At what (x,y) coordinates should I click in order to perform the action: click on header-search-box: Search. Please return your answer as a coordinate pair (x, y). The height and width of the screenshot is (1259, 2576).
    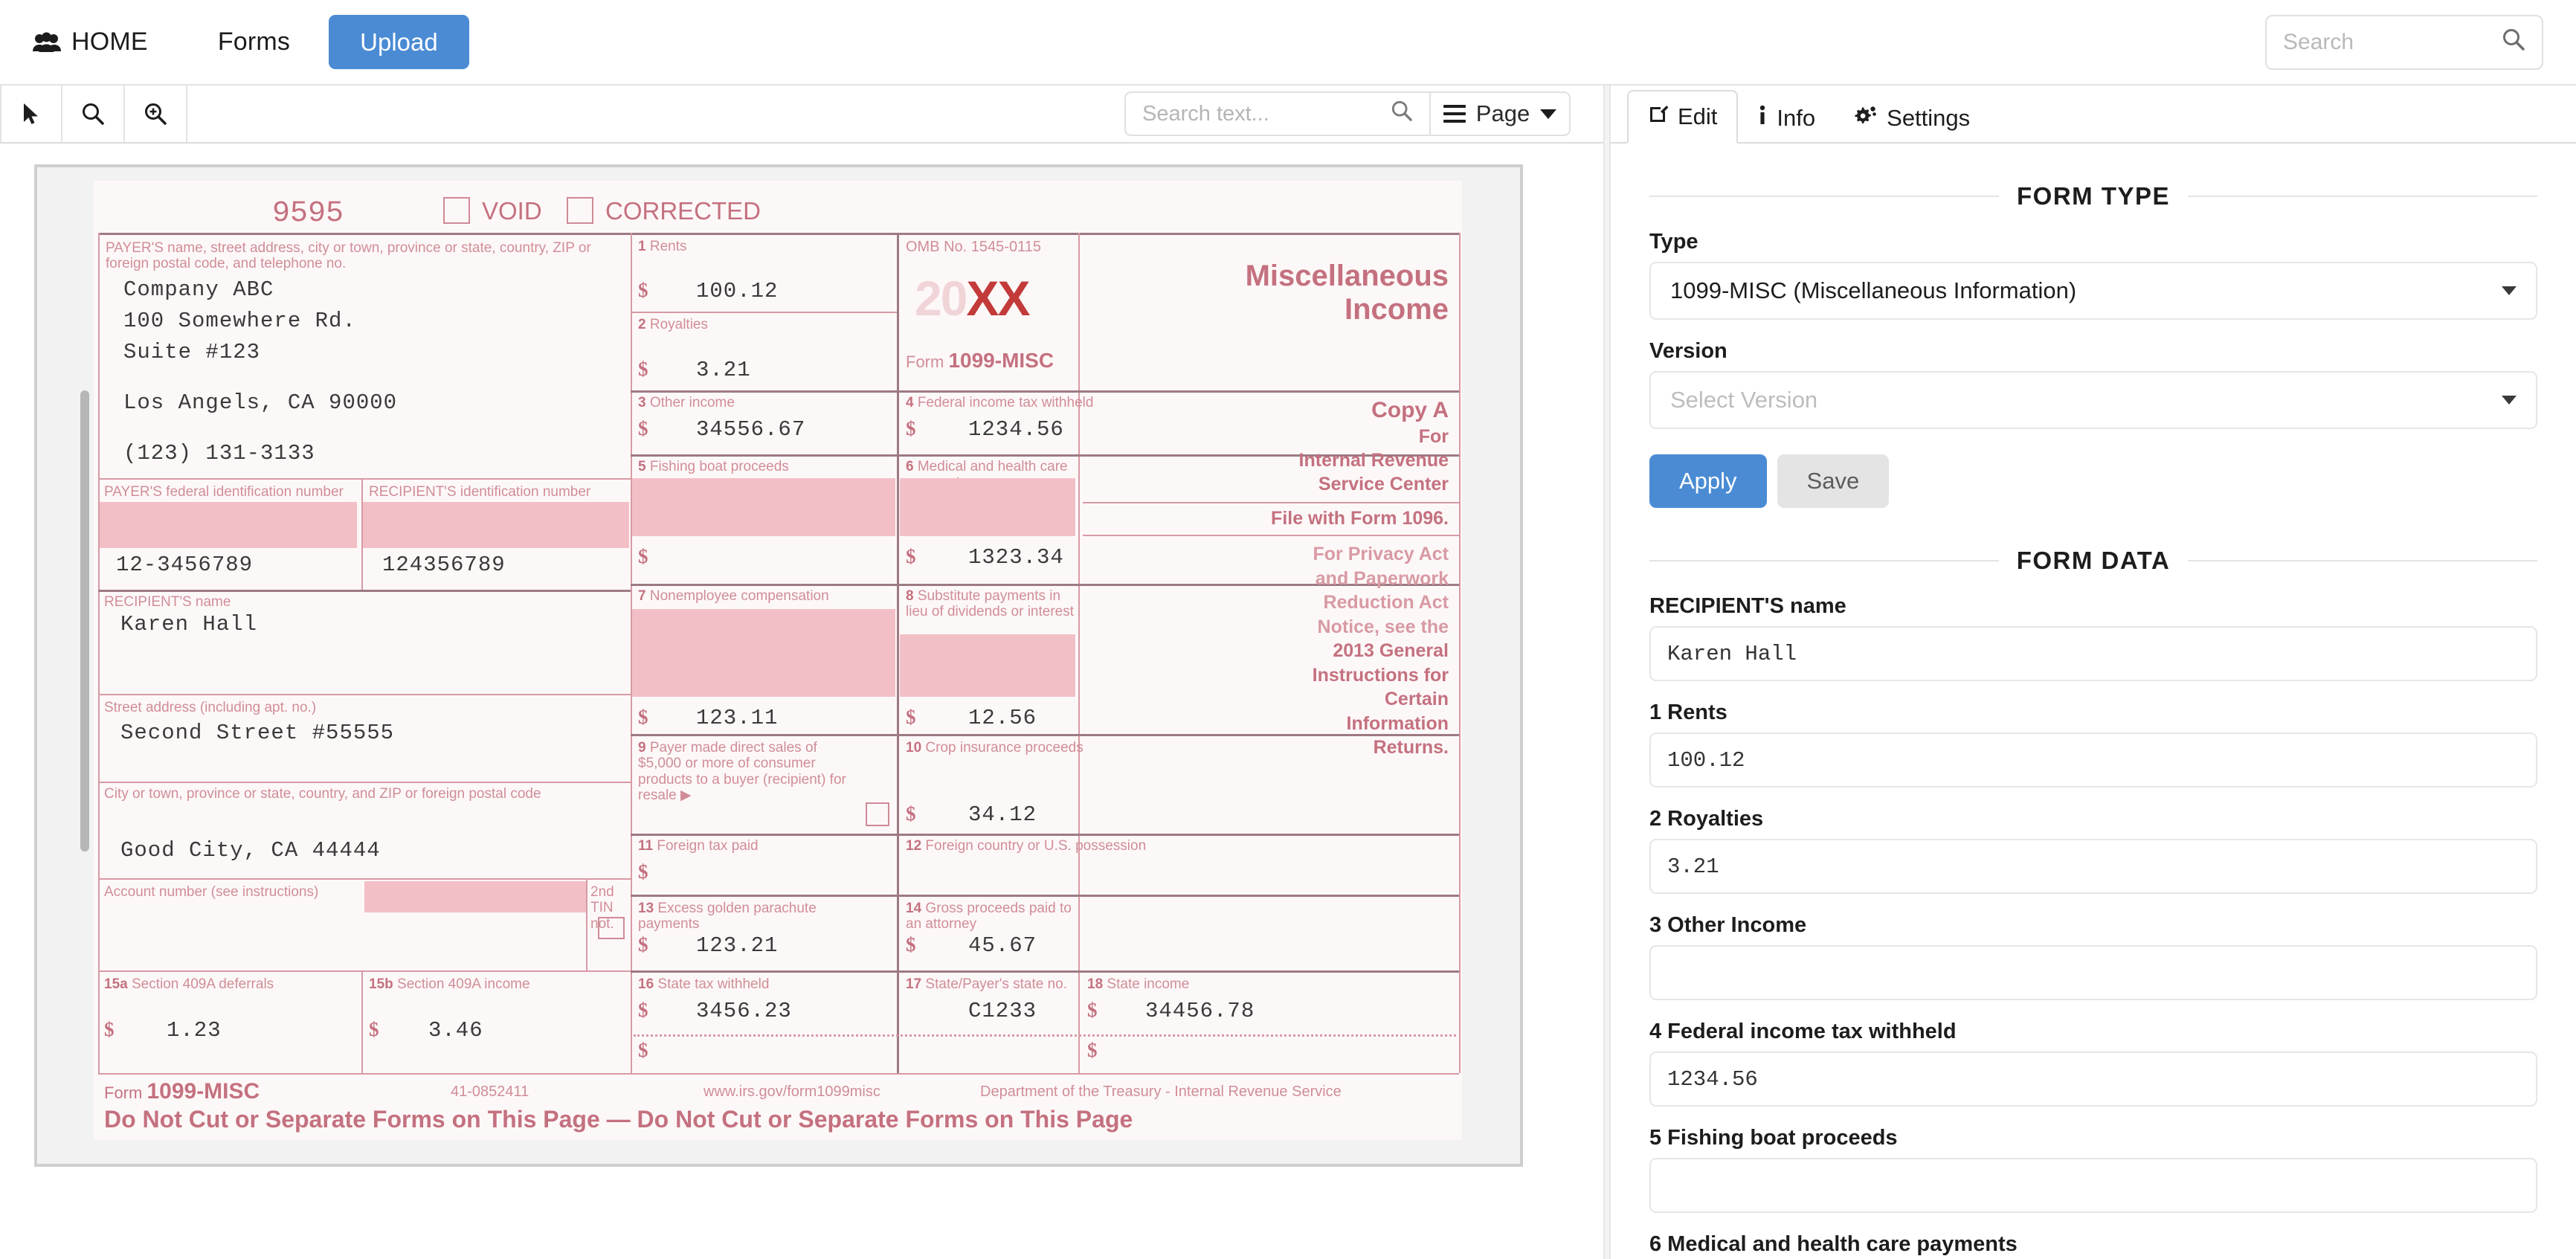
    Looking at the image, I should click on (2404, 42).